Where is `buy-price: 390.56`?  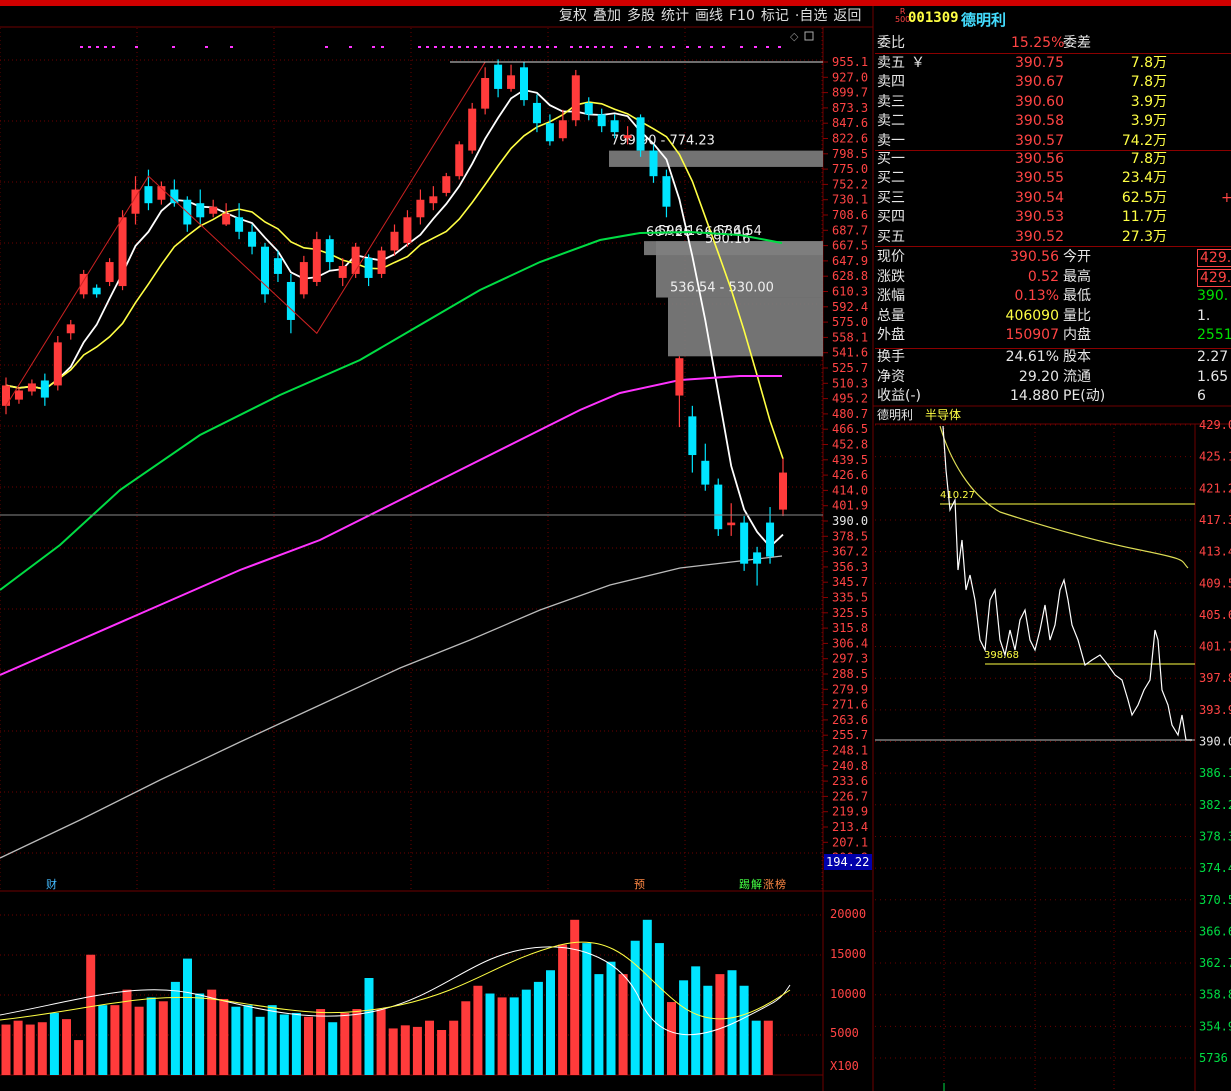 buy-price: 390.56 is located at coordinates (1039, 159).